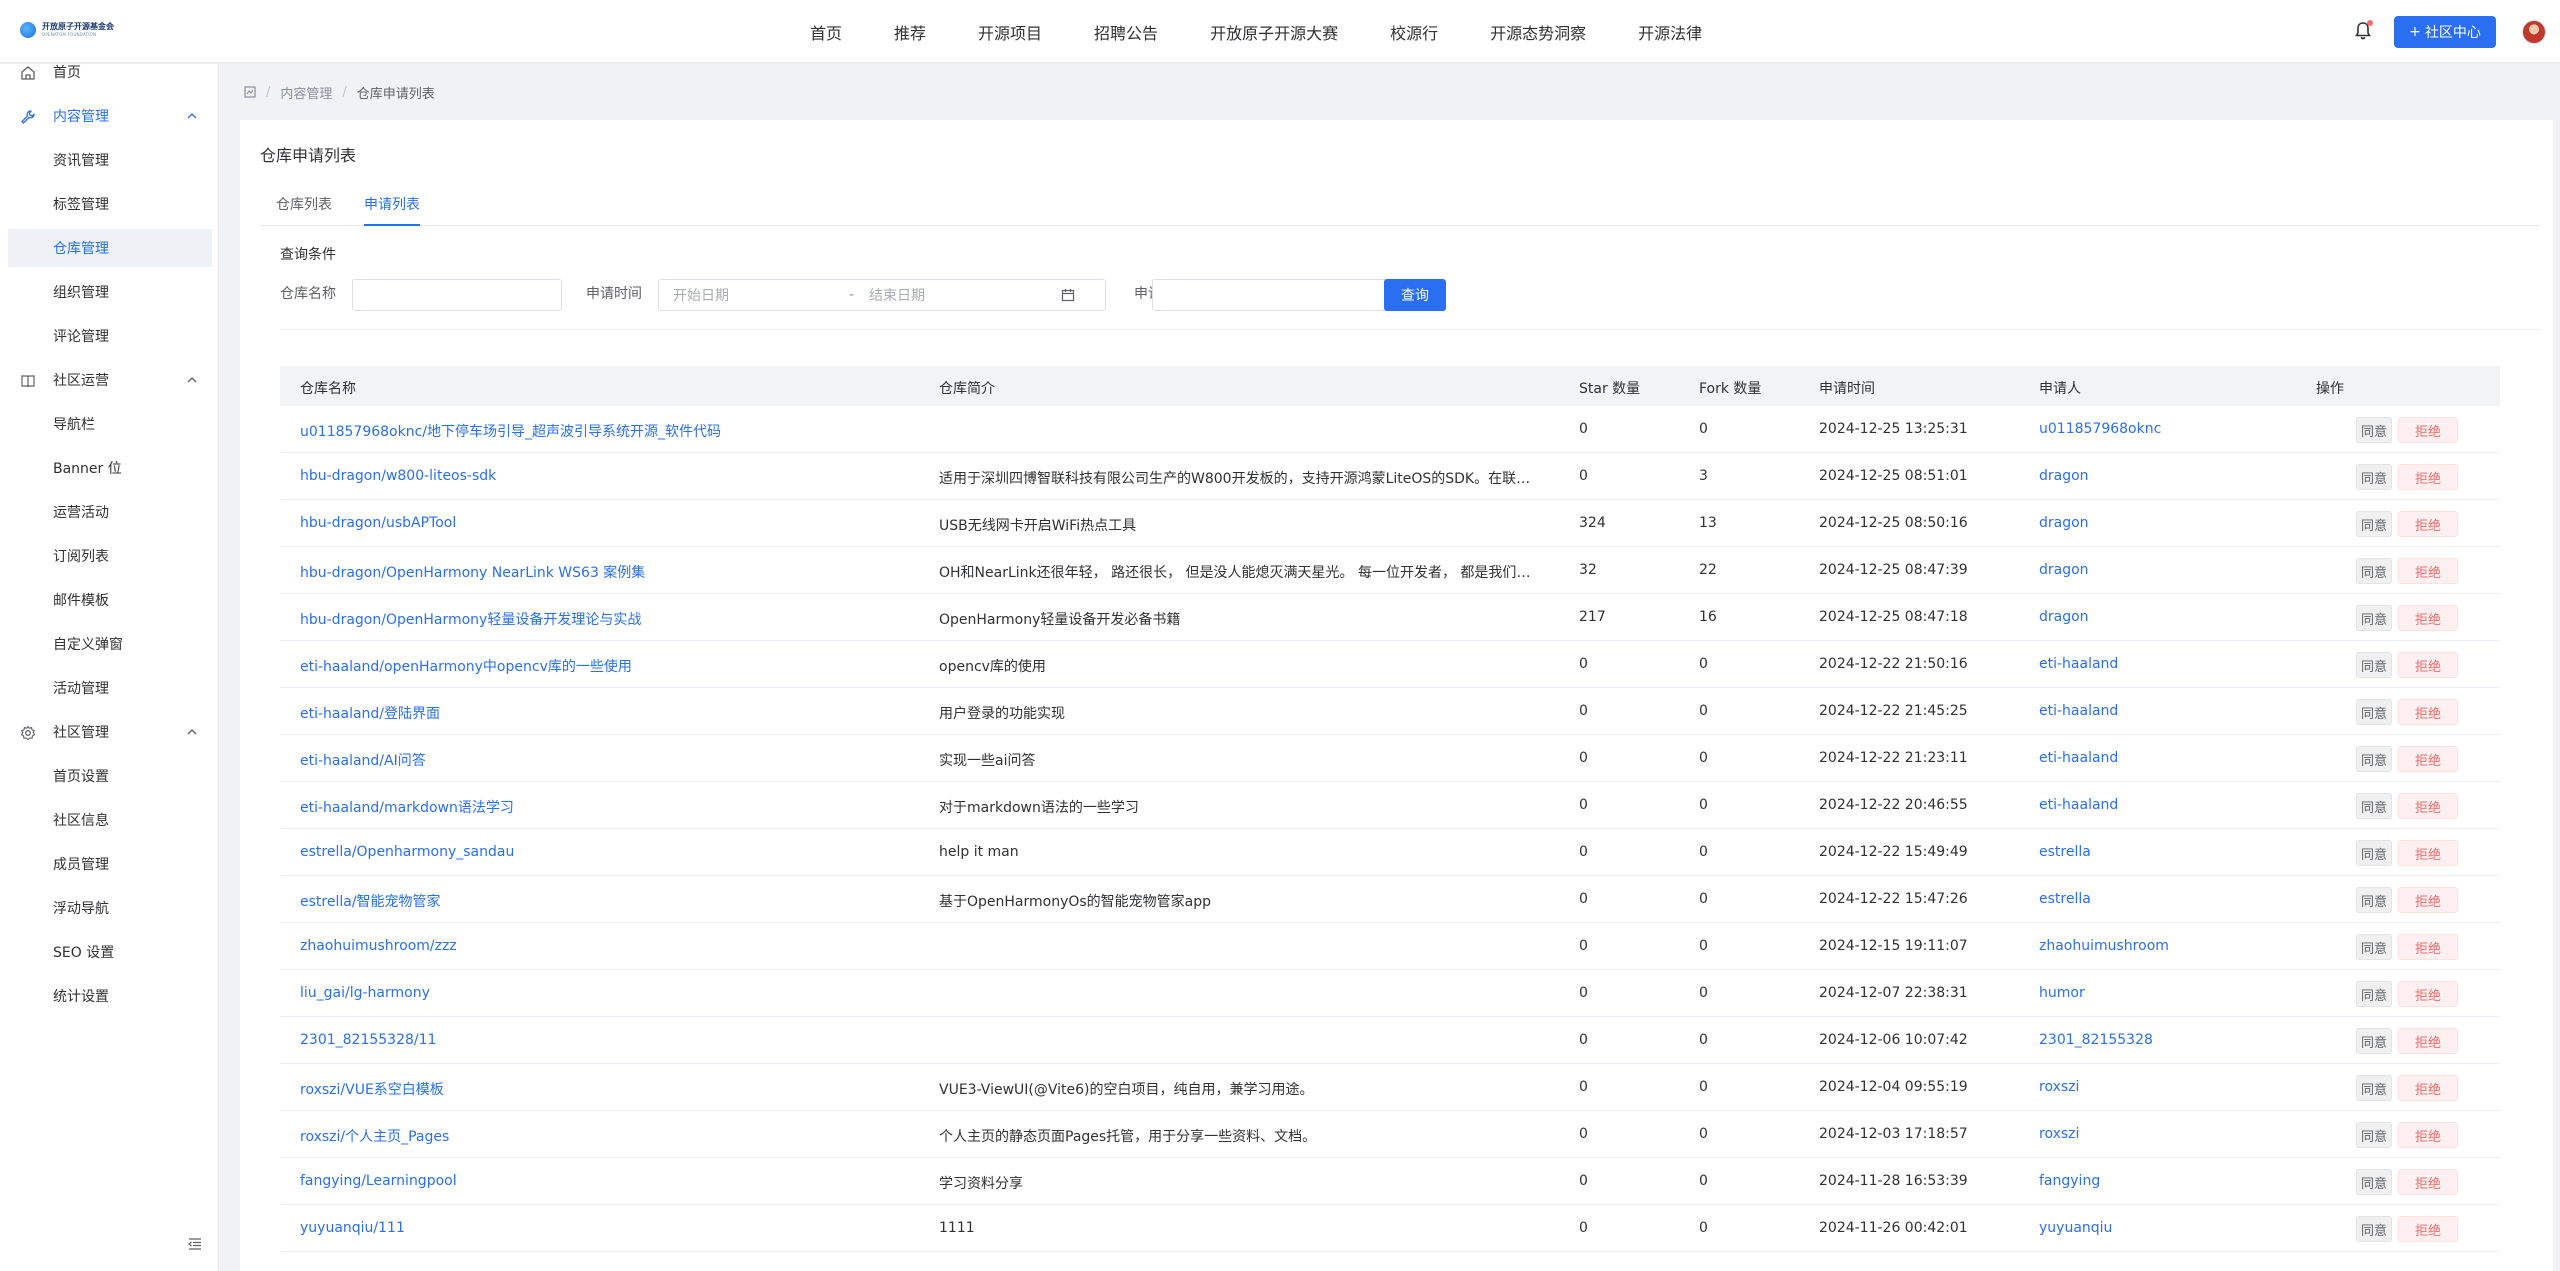 Image resolution: width=2560 pixels, height=1271 pixels. I want to click on breadcrumb-parent: 内容管理, so click(306, 92).